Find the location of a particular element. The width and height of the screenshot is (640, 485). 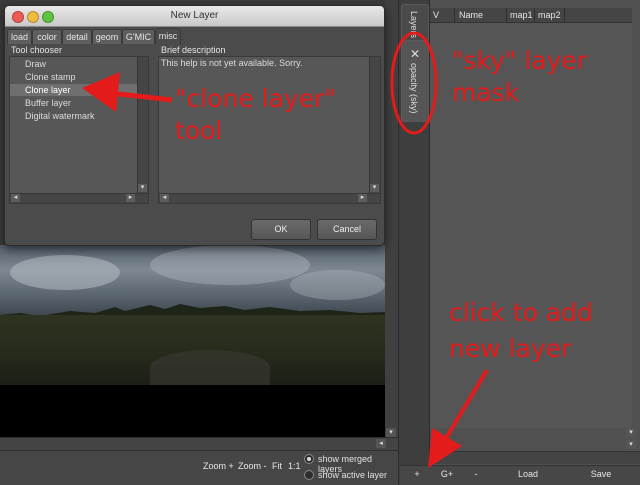

list-item-buffer-layer: Buffer layer is located at coordinates (79, 103).